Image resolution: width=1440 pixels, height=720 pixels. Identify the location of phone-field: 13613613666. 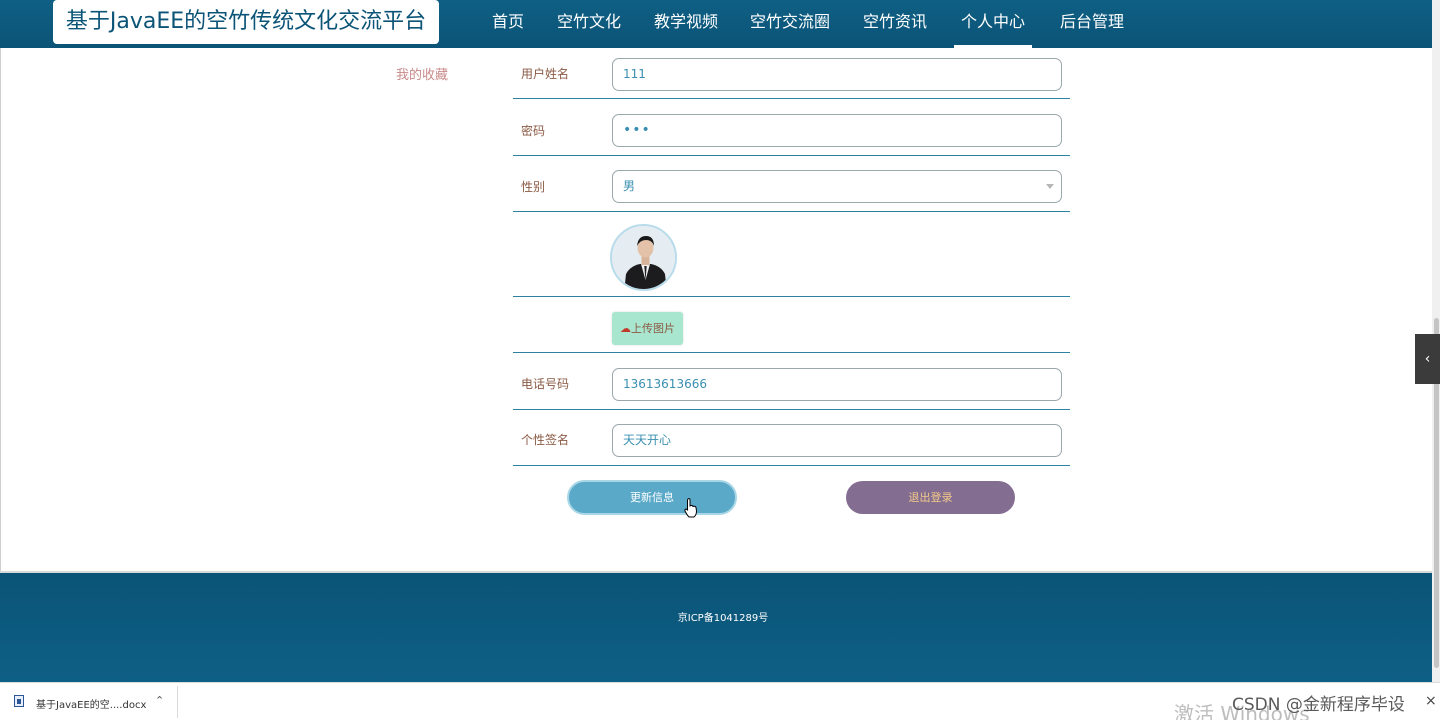
(837, 384).